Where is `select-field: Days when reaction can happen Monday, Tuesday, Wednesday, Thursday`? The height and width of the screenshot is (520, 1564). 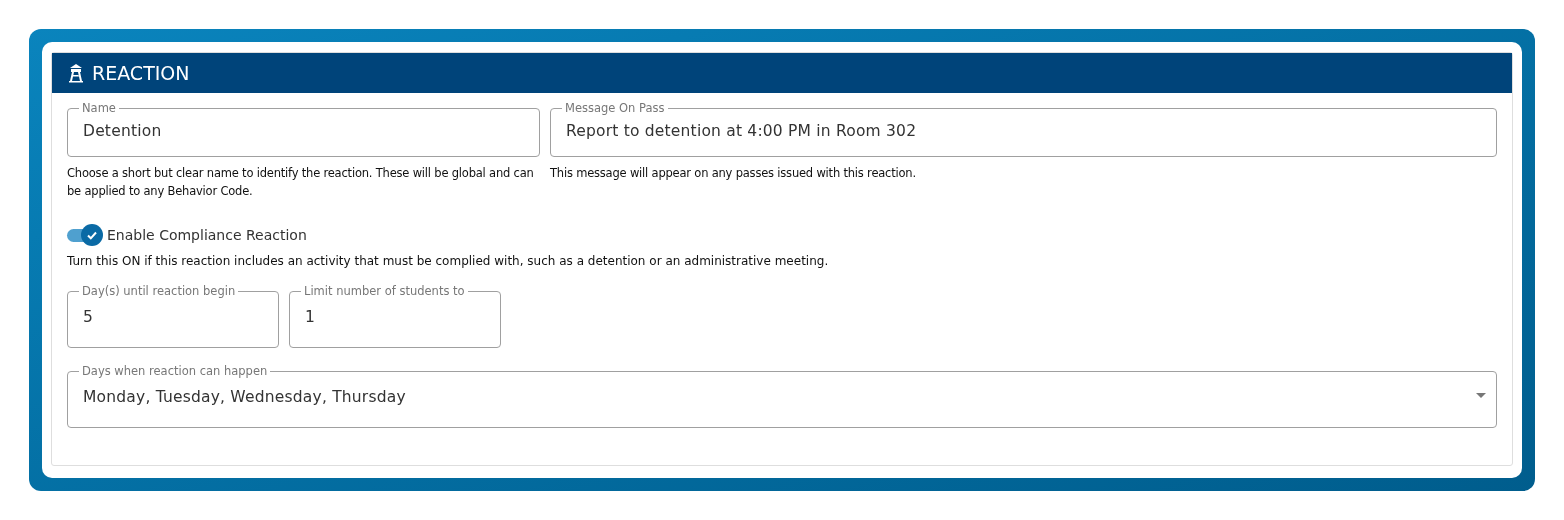 select-field: Days when reaction can happen Monday, Tuesday, Wednesday, Thursday is located at coordinates (782, 396).